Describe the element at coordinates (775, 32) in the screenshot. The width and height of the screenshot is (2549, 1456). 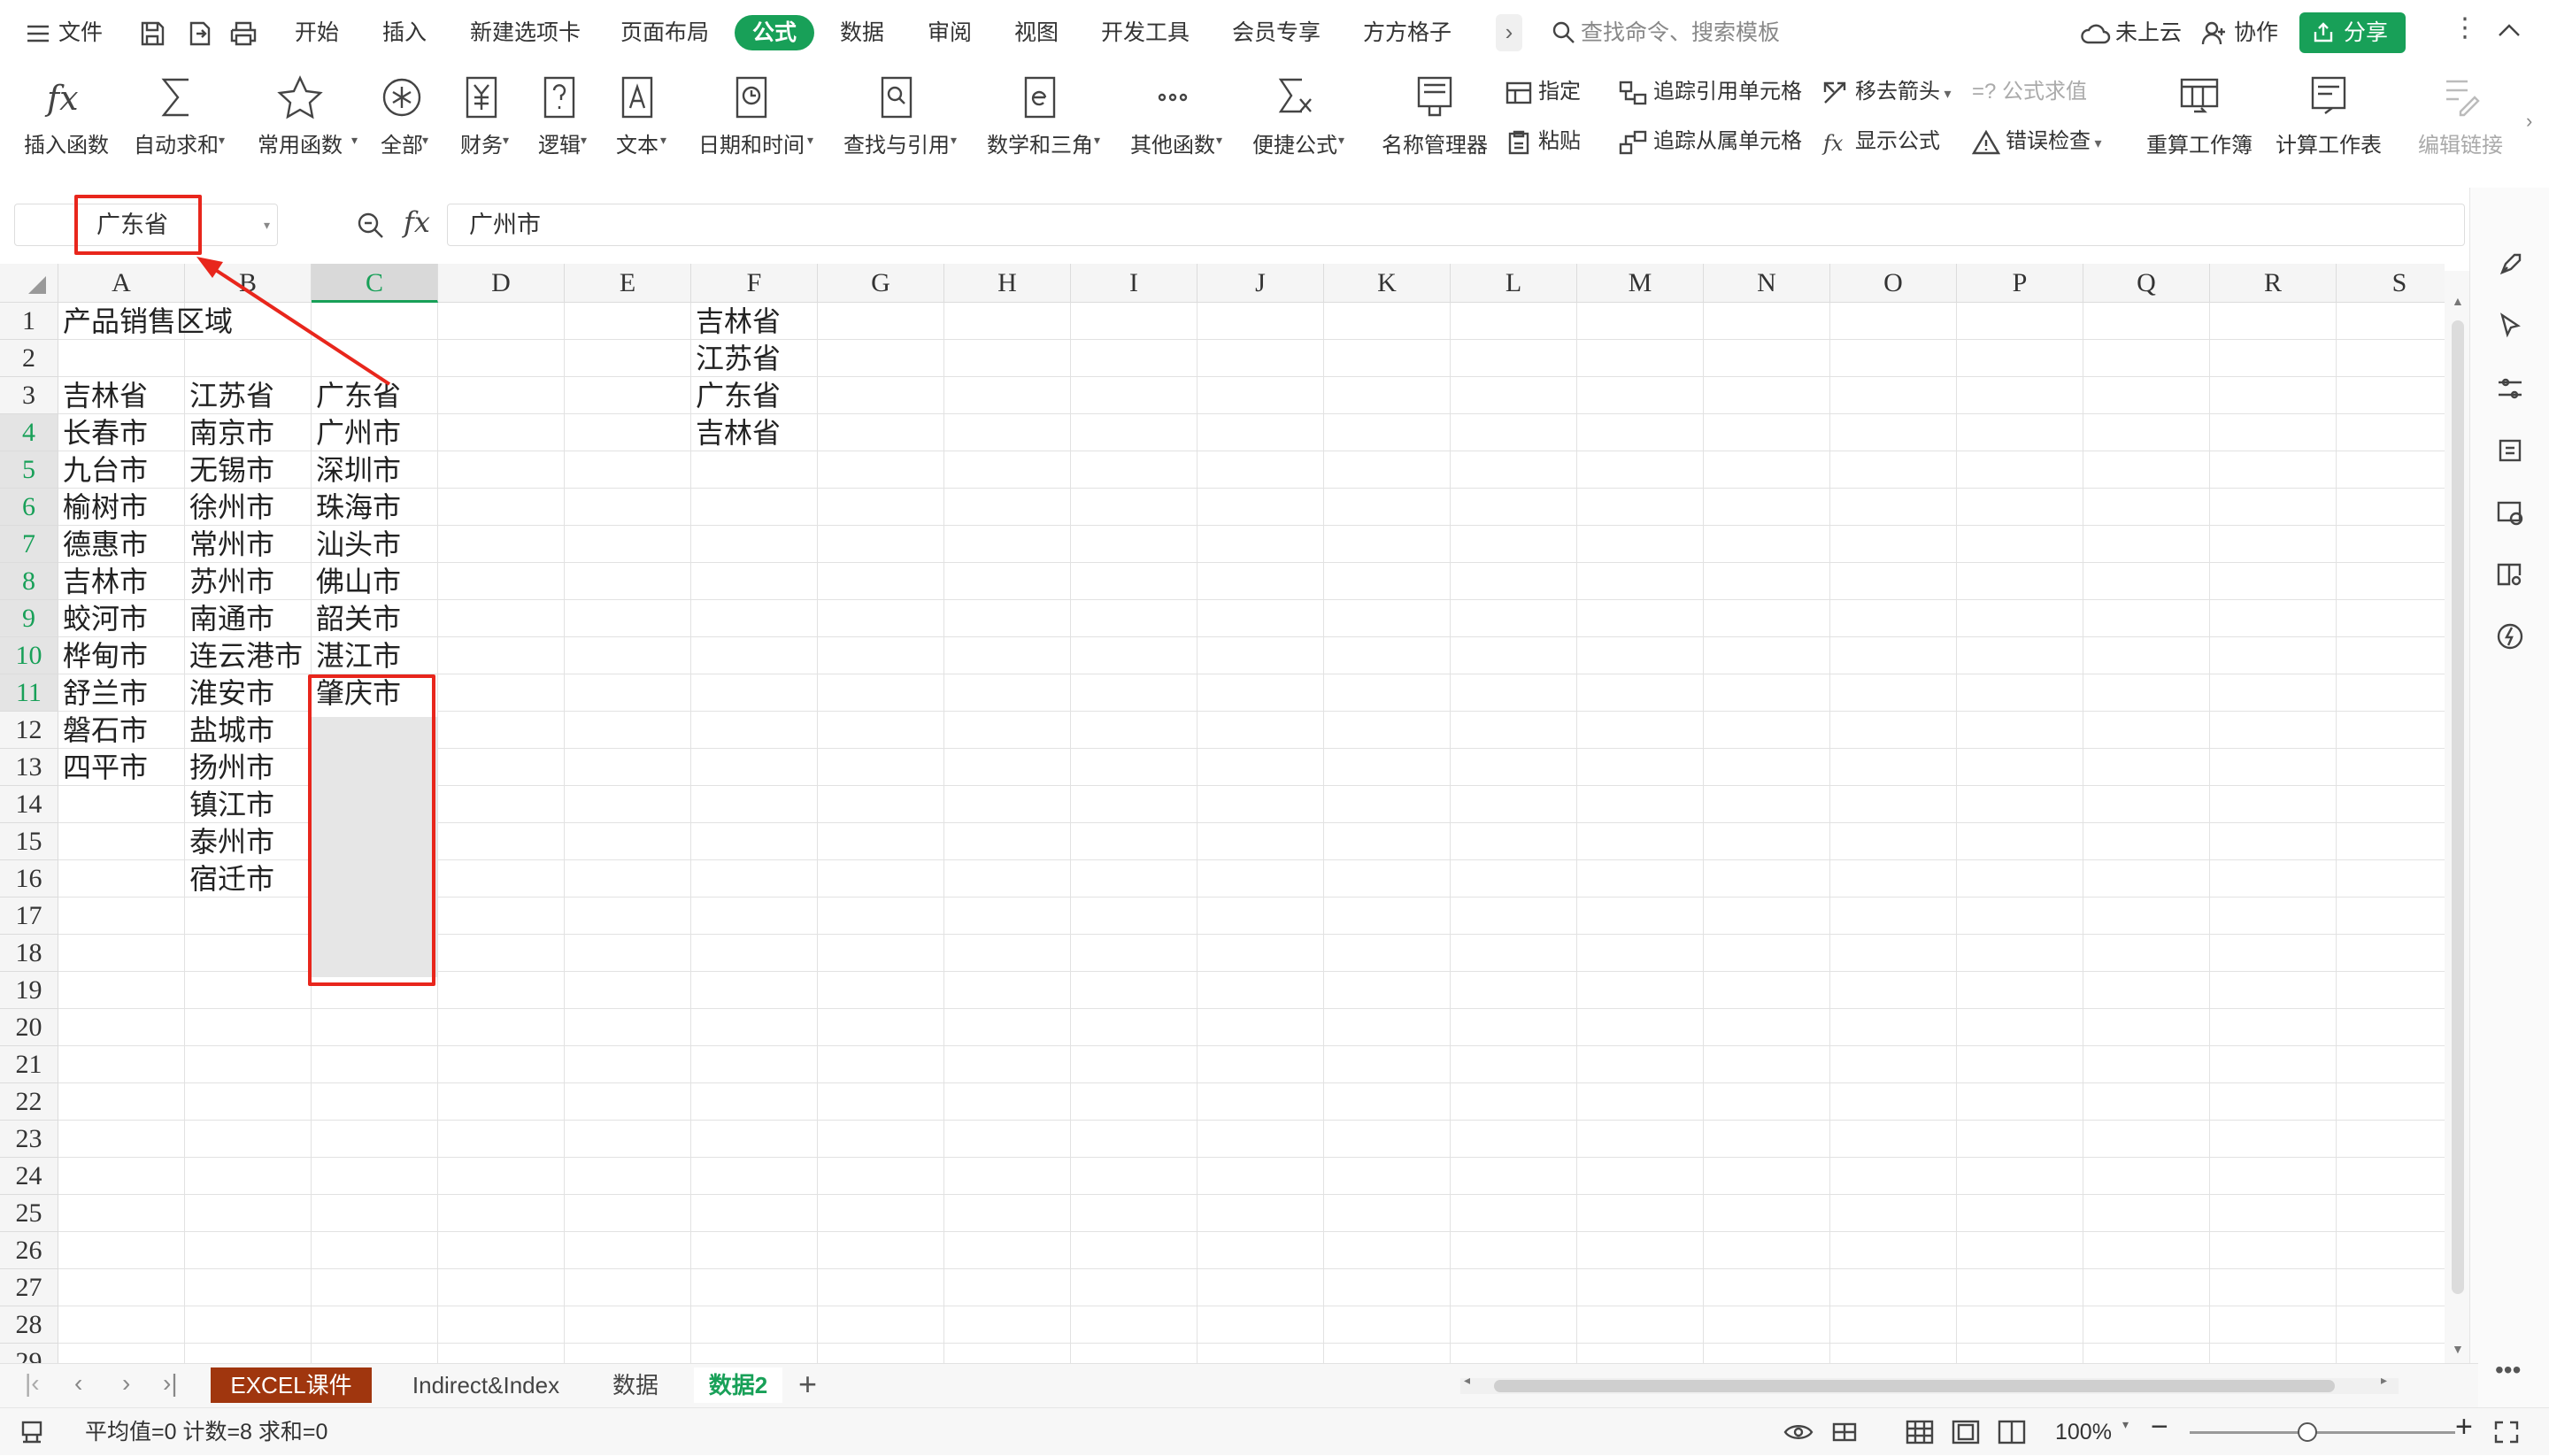
I see `tab-formulas: 公式` at that location.